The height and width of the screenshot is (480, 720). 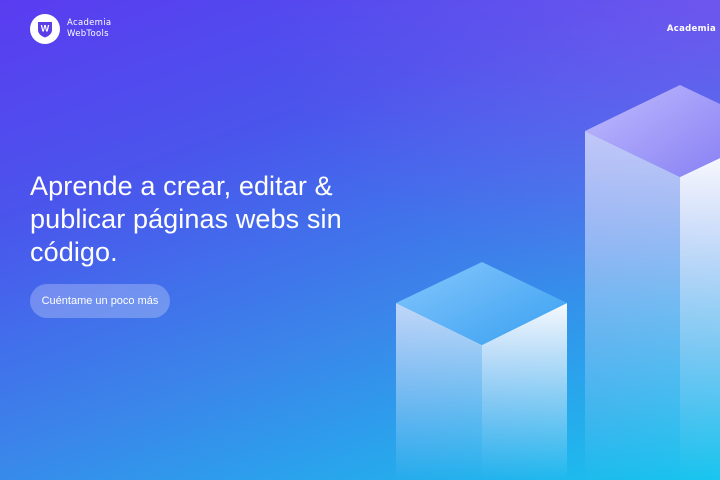 I want to click on brand-name-line1: Academia, so click(x=89, y=23).